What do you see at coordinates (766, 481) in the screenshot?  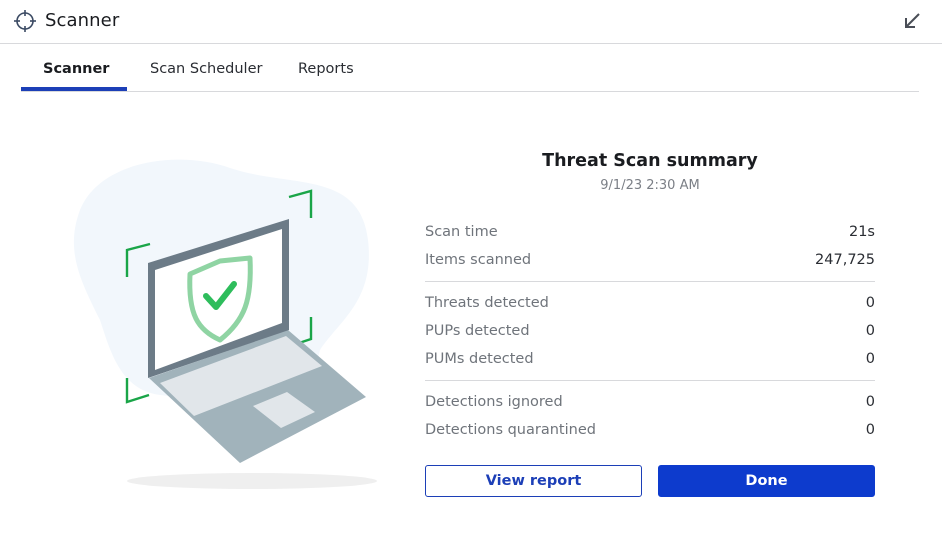 I see `done-button: Done` at bounding box center [766, 481].